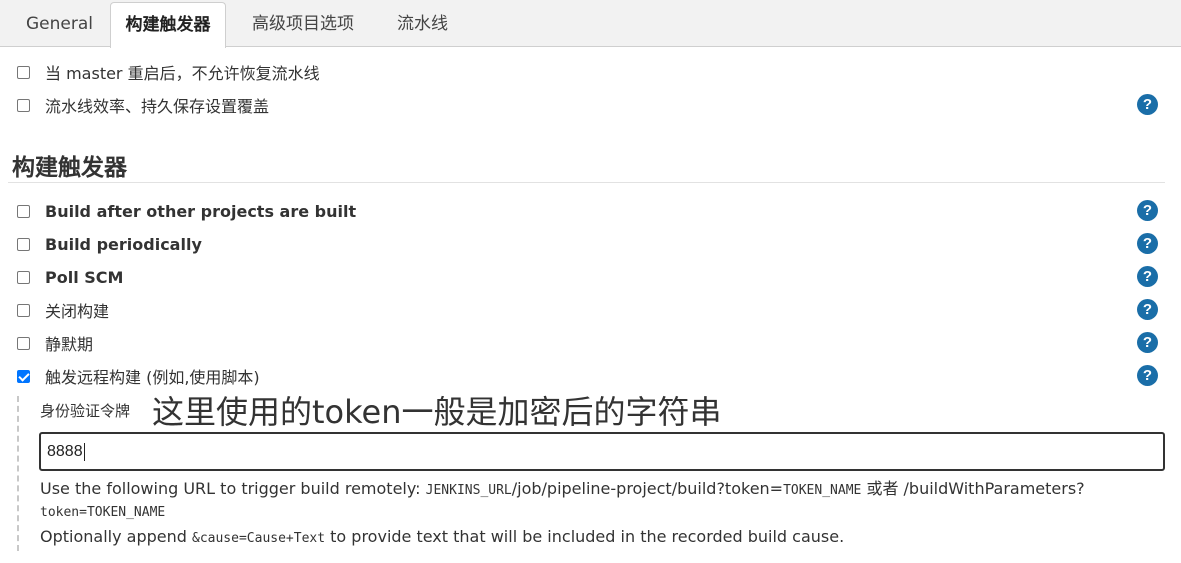 This screenshot has height=563, width=1181. I want to click on option-durability-row: 流水线效率、持久保存设置覆盖, so click(143, 105).